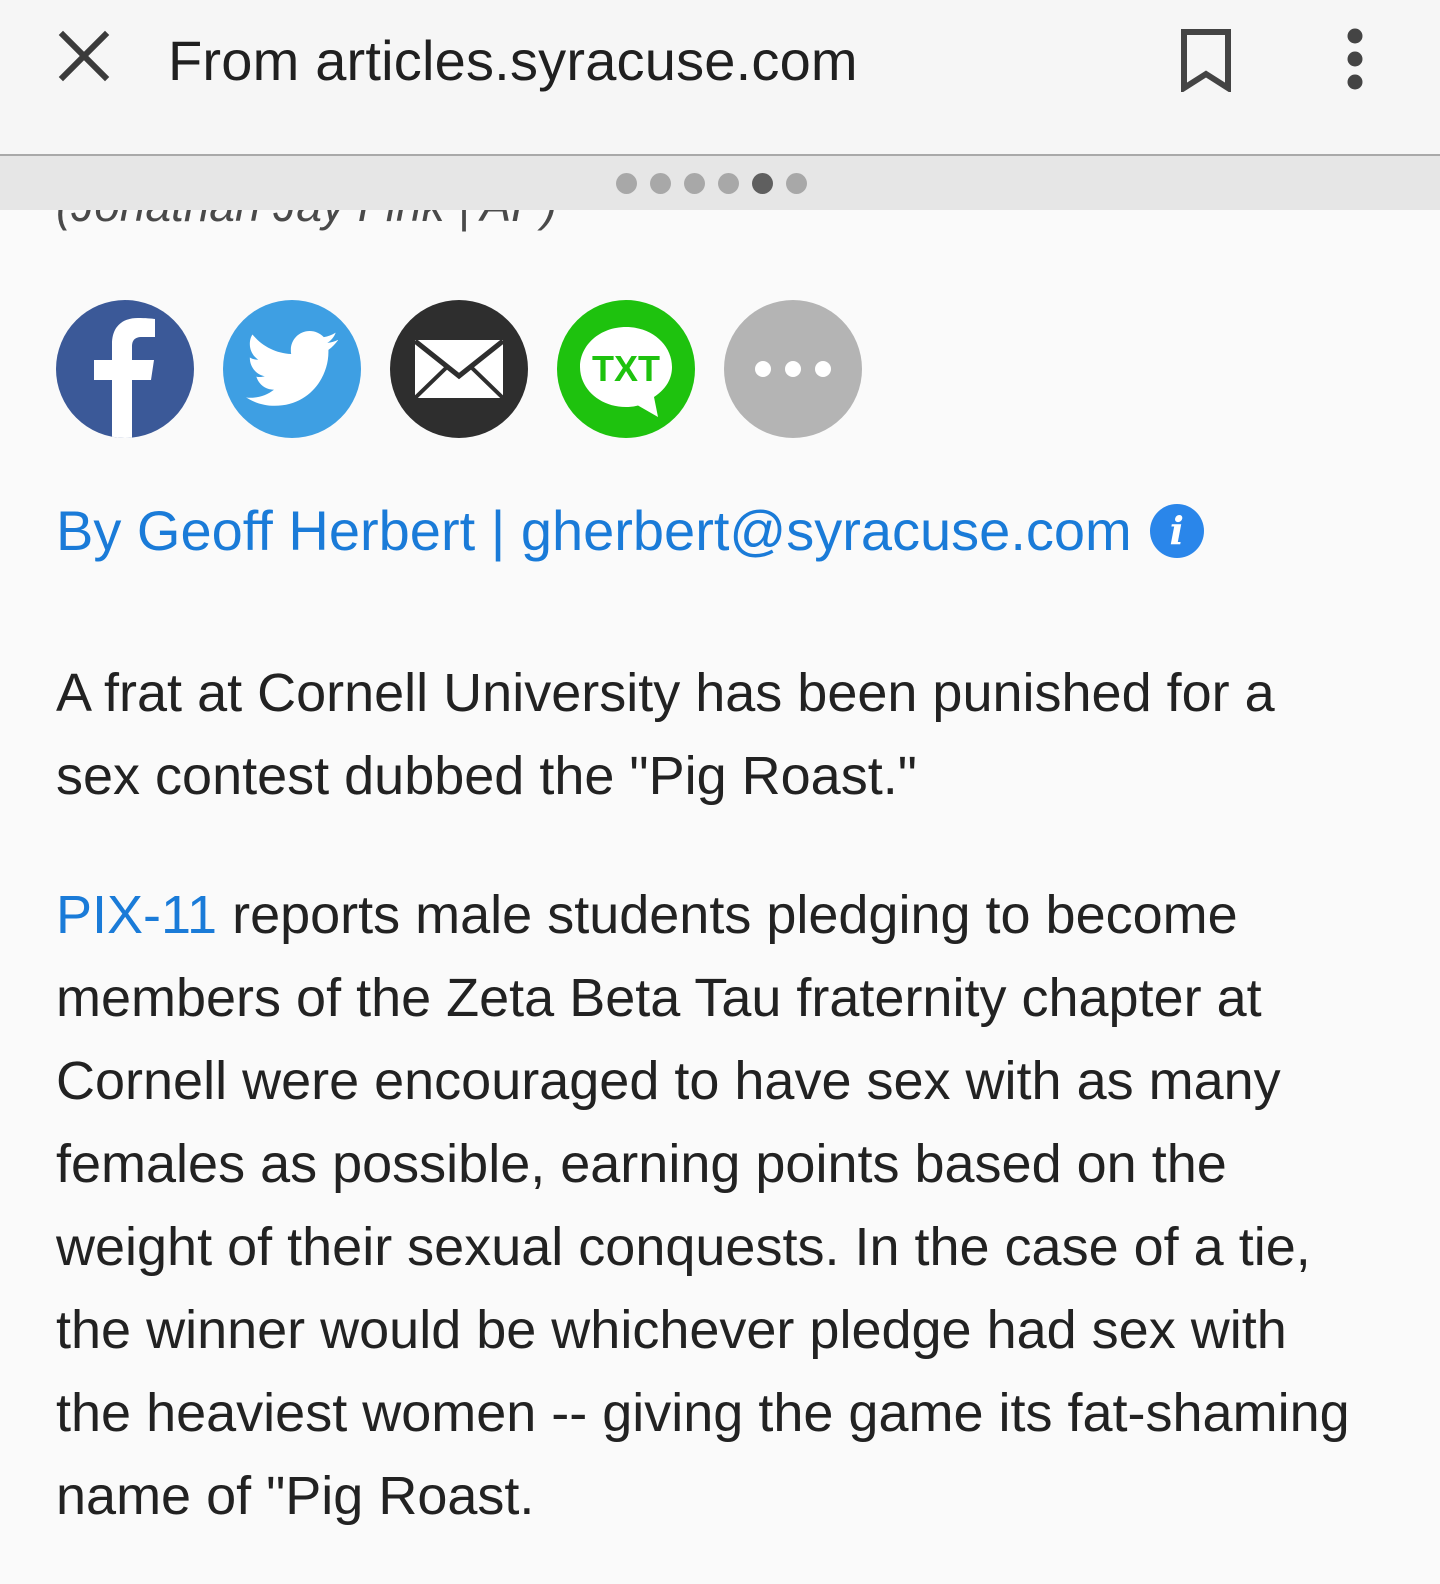  I want to click on close-icon, so click(84, 56).